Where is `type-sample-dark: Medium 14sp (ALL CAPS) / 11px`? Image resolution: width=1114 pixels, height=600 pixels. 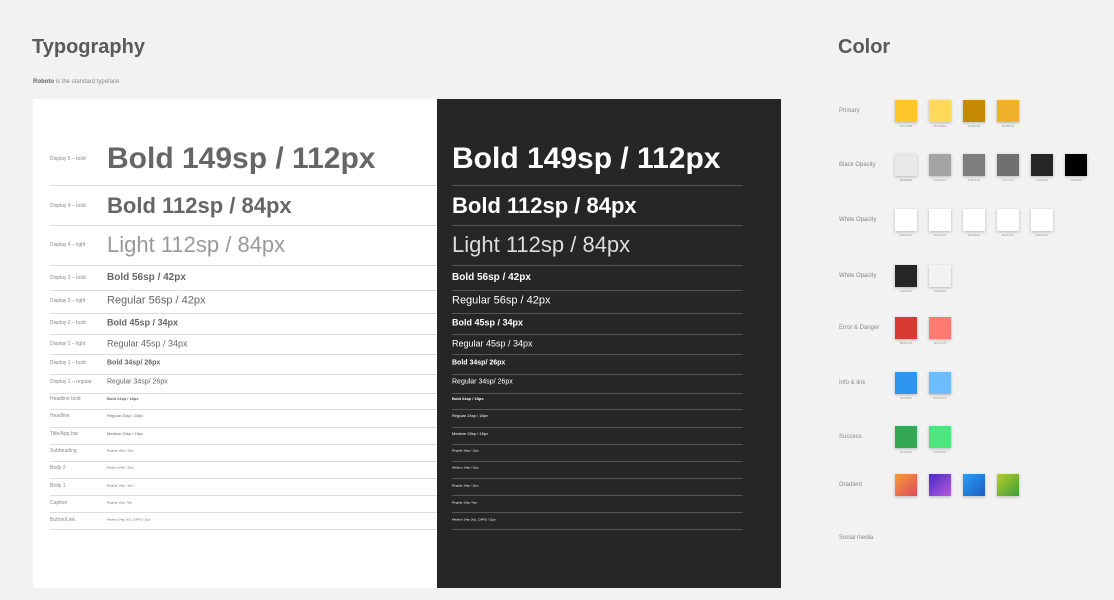
type-sample-dark: Medium 14sp (ALL CAPS) / 11px is located at coordinates (474, 519).